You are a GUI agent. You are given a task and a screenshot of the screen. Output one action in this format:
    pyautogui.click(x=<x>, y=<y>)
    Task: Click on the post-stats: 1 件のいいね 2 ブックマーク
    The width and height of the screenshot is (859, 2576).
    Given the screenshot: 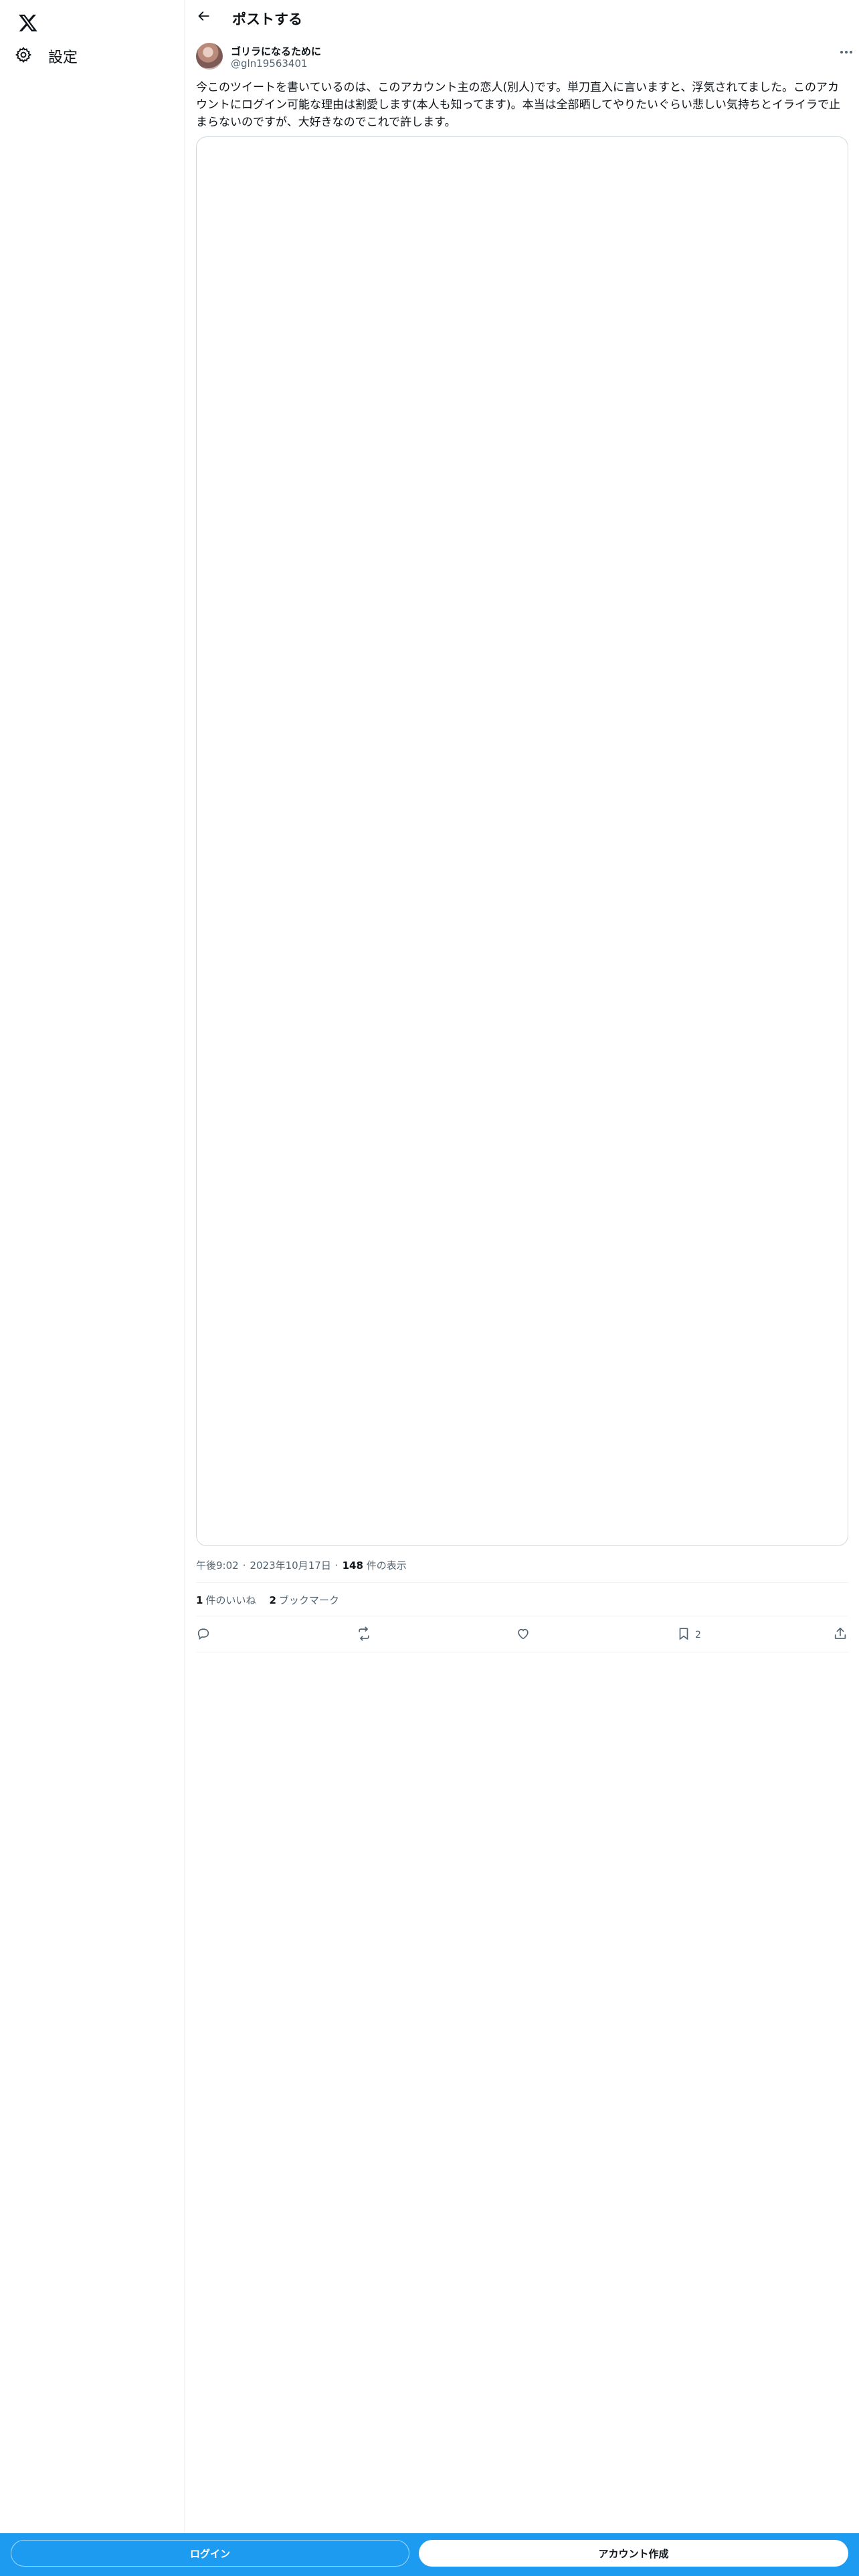 What is the action you would take?
    pyautogui.click(x=267, y=1600)
    